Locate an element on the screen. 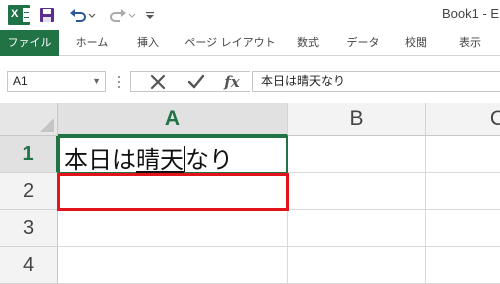 The height and width of the screenshot is (284, 500). excel-logo-letter: X is located at coordinates (15, 14).